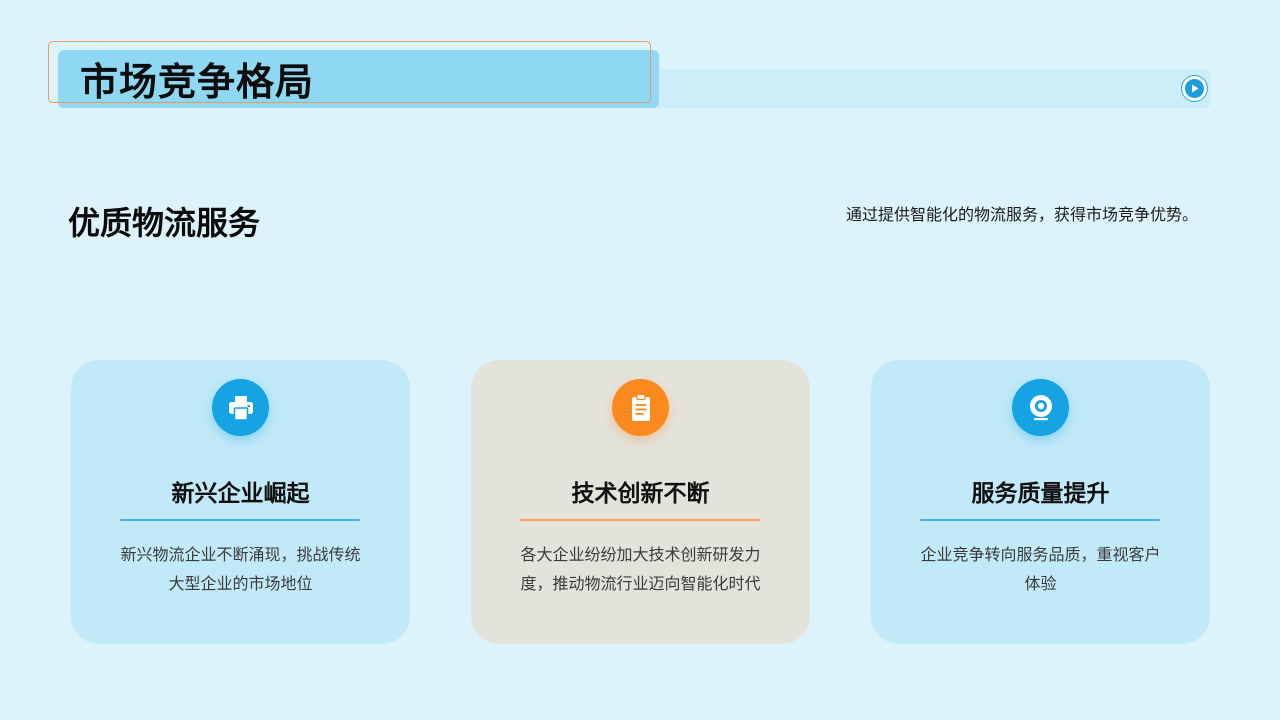  I want to click on page-title: 市场竞争格局, so click(197, 82).